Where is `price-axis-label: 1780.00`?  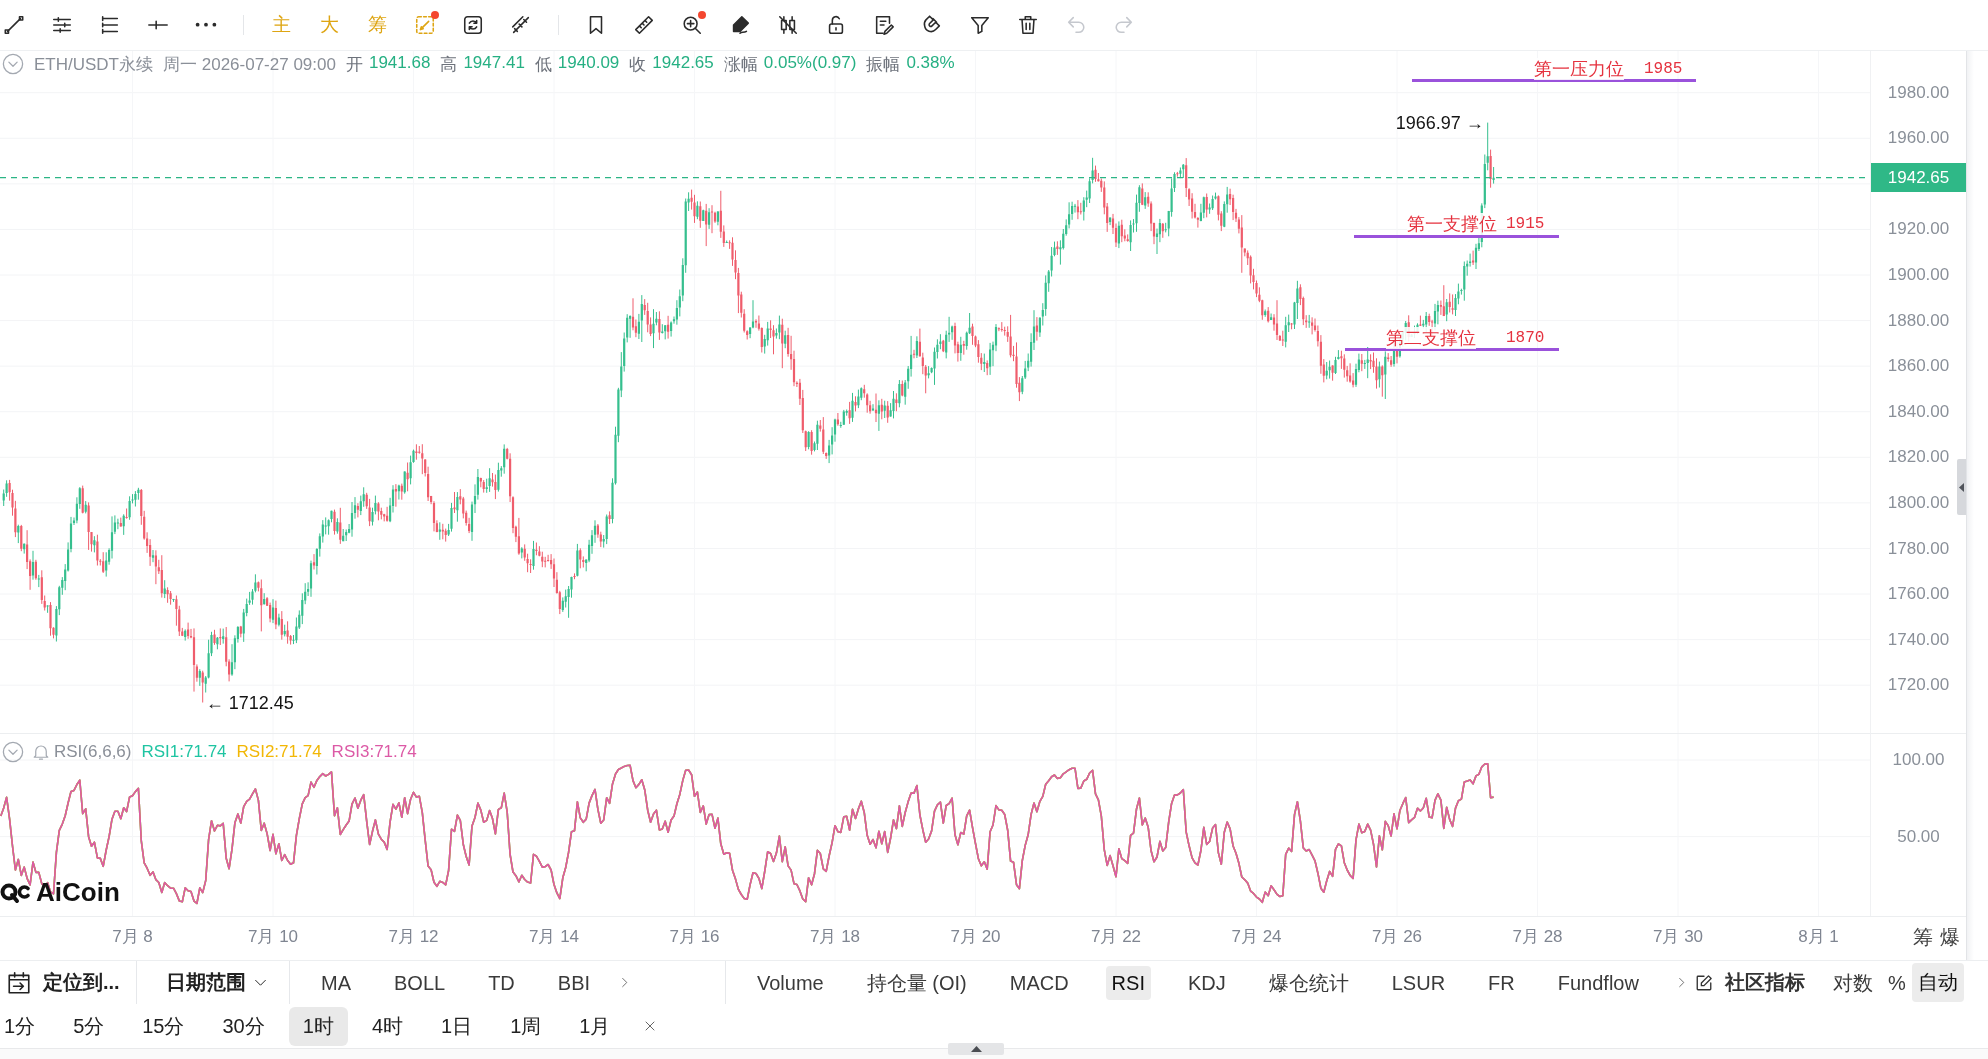 price-axis-label: 1780.00 is located at coordinates (1918, 548).